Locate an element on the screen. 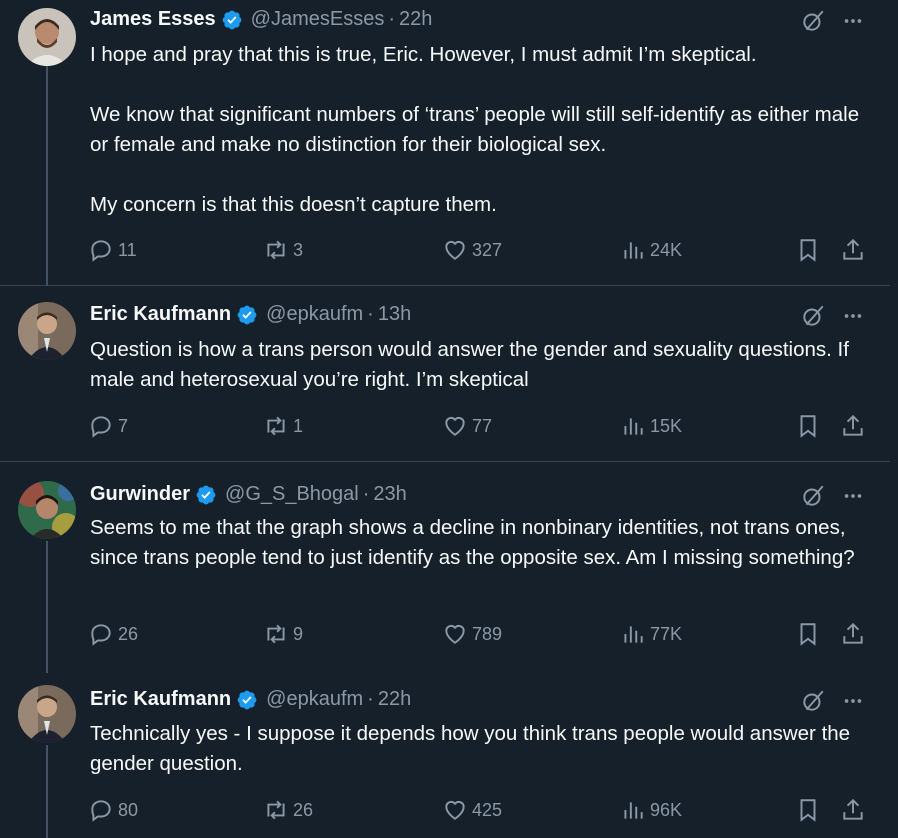 This screenshot has width=898, height=838. reply-button: 7 is located at coordinates (108, 426).